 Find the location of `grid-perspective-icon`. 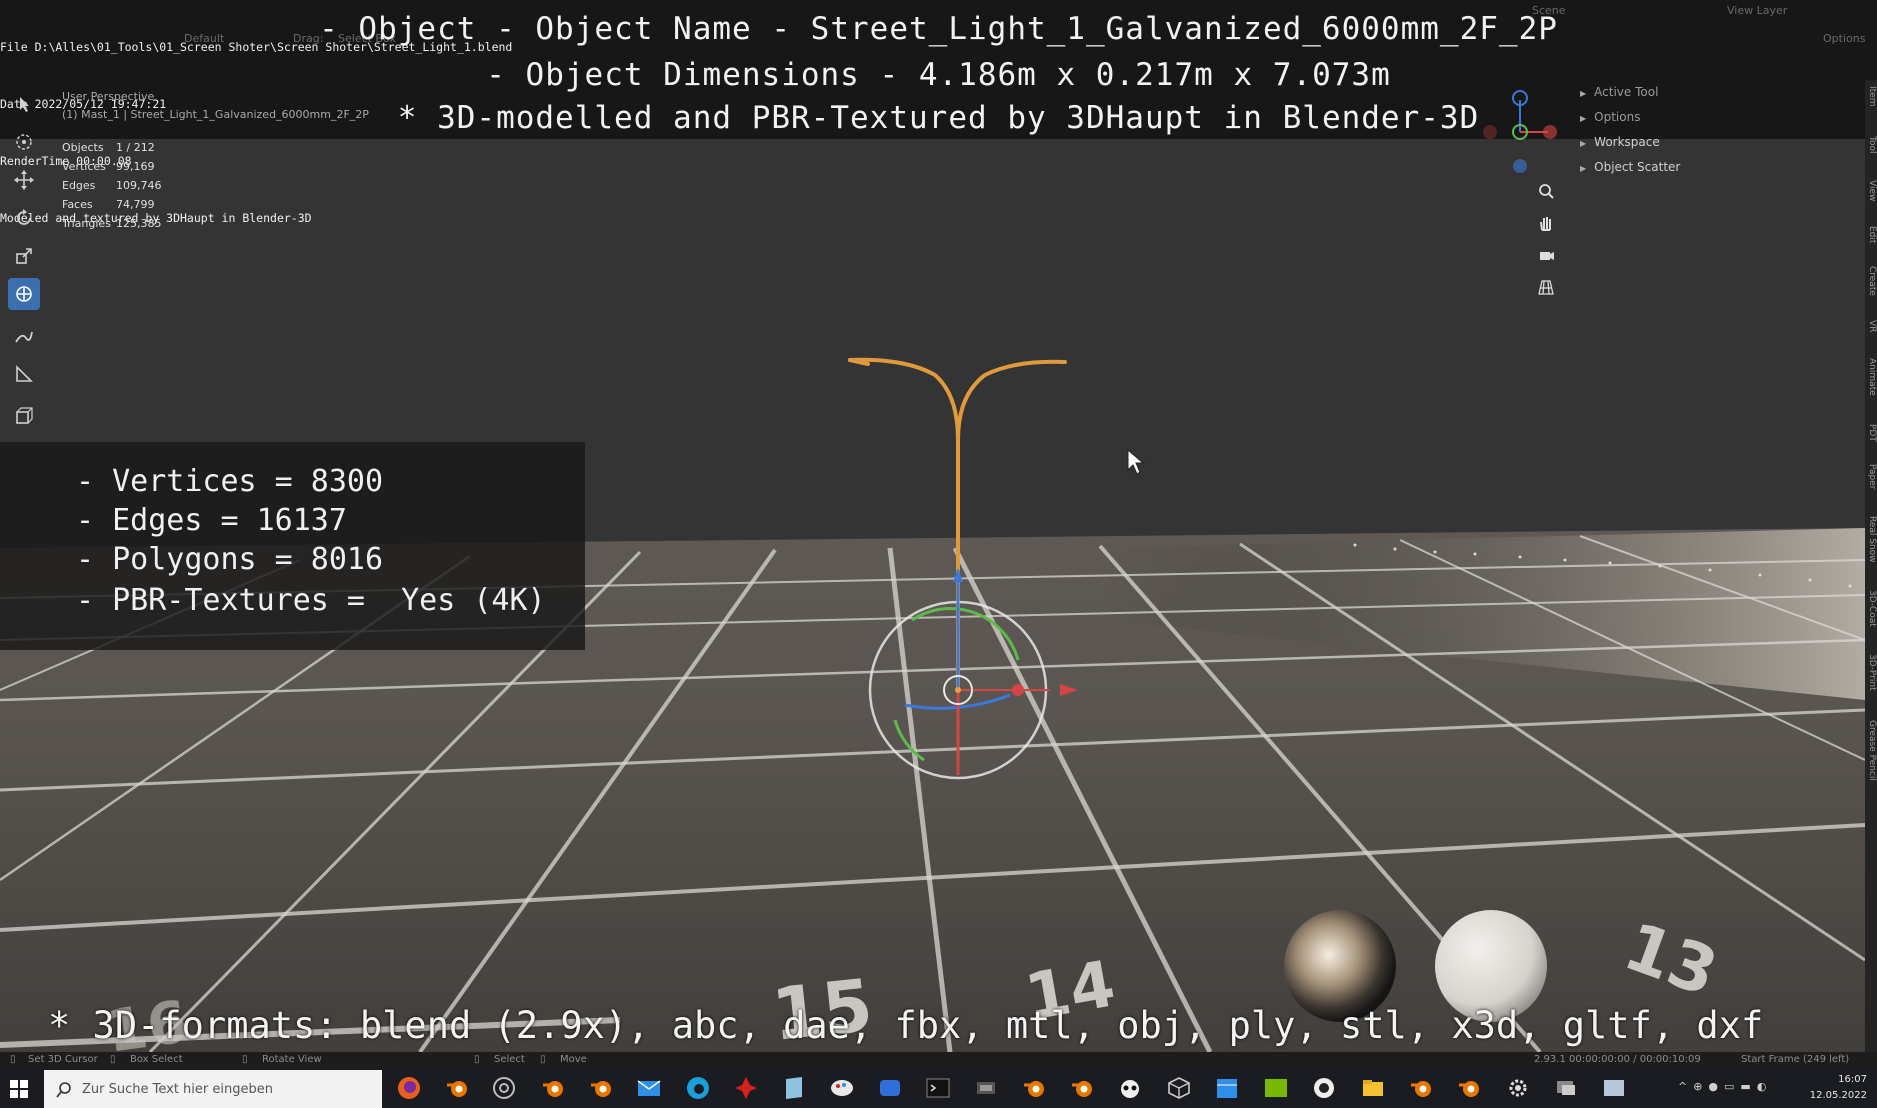

grid-perspective-icon is located at coordinates (1546, 287).